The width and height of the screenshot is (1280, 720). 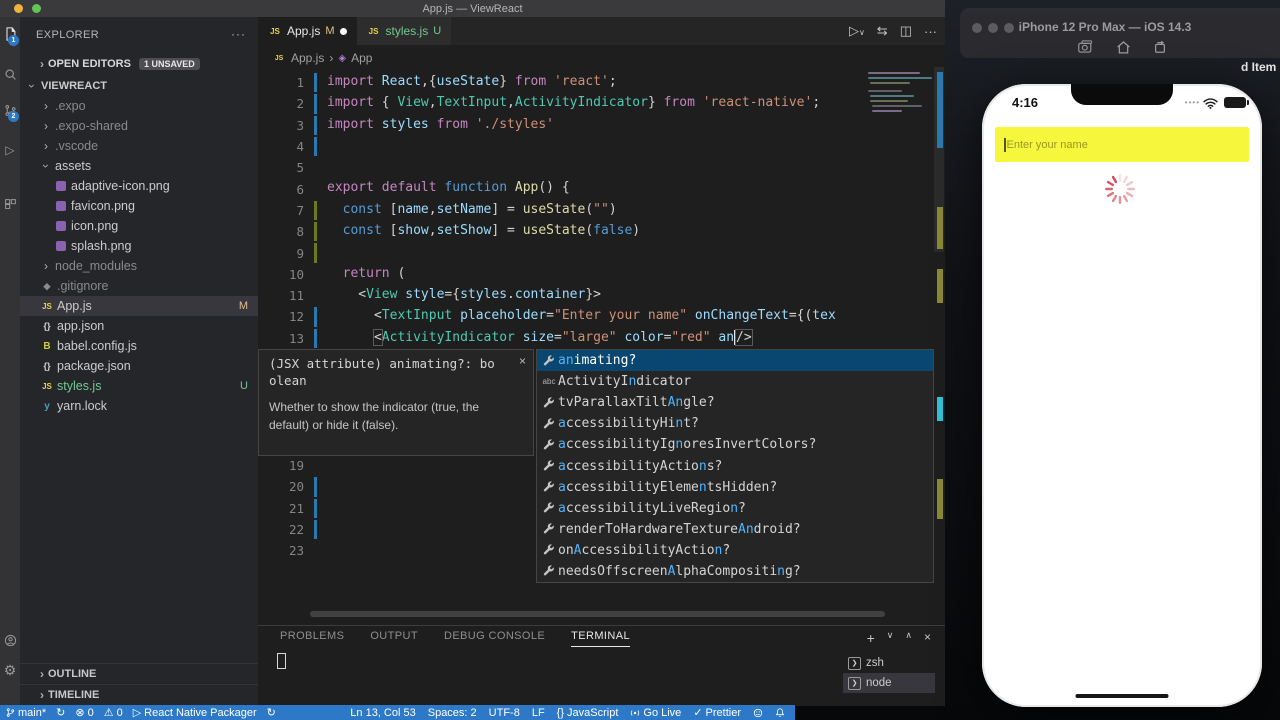 I want to click on code-line-8: 8 const [show,setShow] = useState(false), so click(x=601, y=231).